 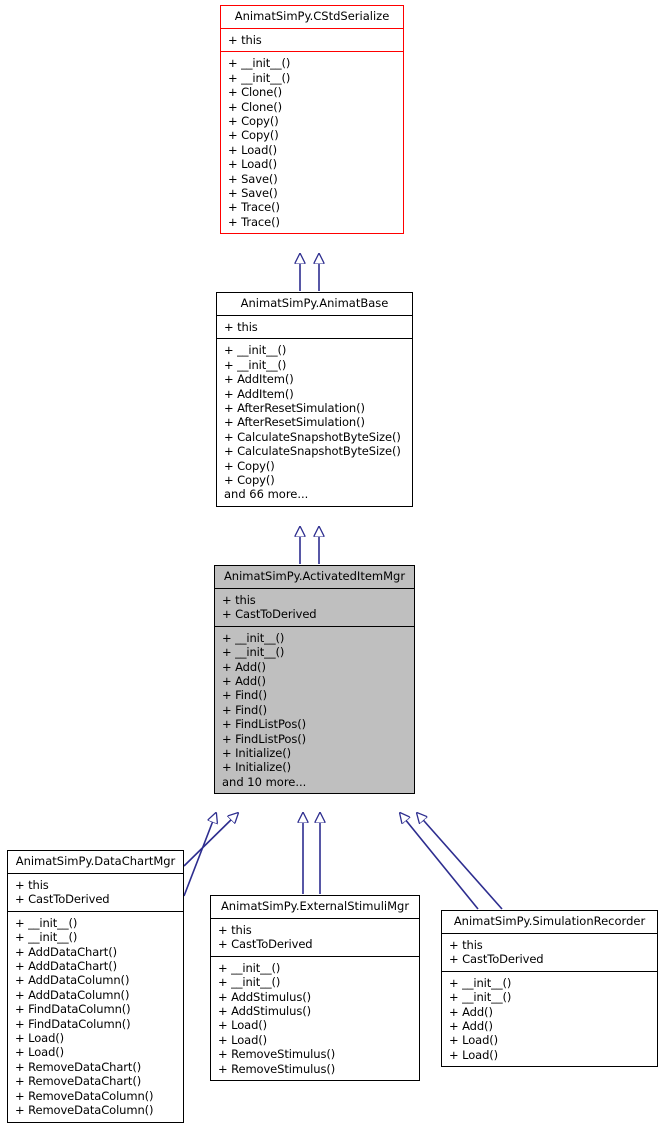 I want to click on class-attributes-animatbase: + this, so click(x=314, y=327).